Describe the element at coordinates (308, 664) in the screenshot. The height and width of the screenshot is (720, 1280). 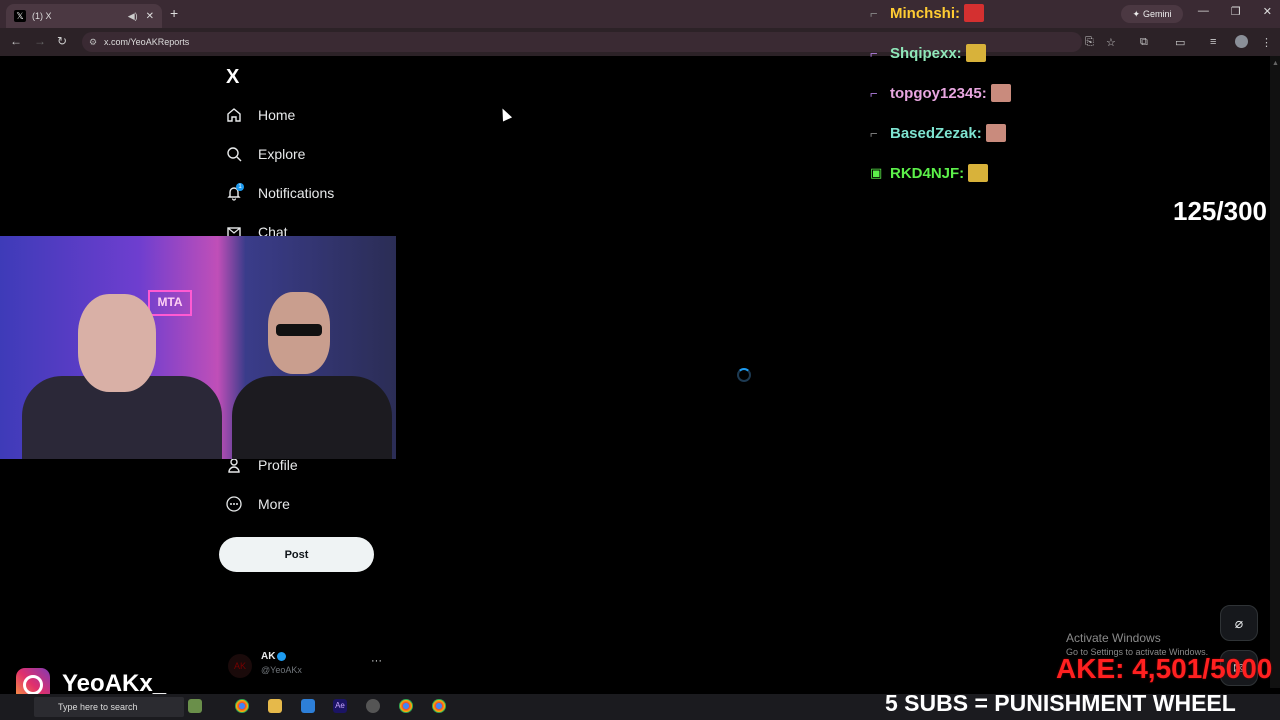
I see `account-switcher: AK AK @YeoAKx ···` at that location.